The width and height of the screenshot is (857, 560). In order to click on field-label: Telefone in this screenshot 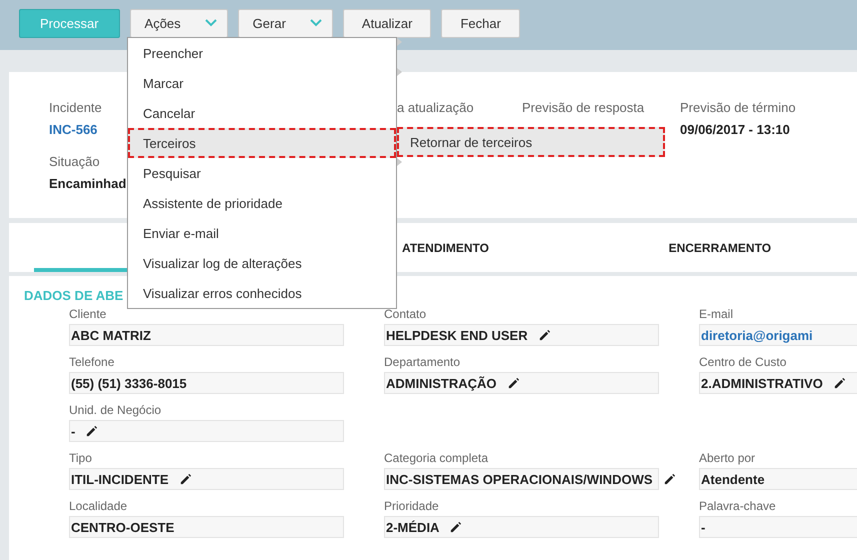, I will do `click(91, 362)`.